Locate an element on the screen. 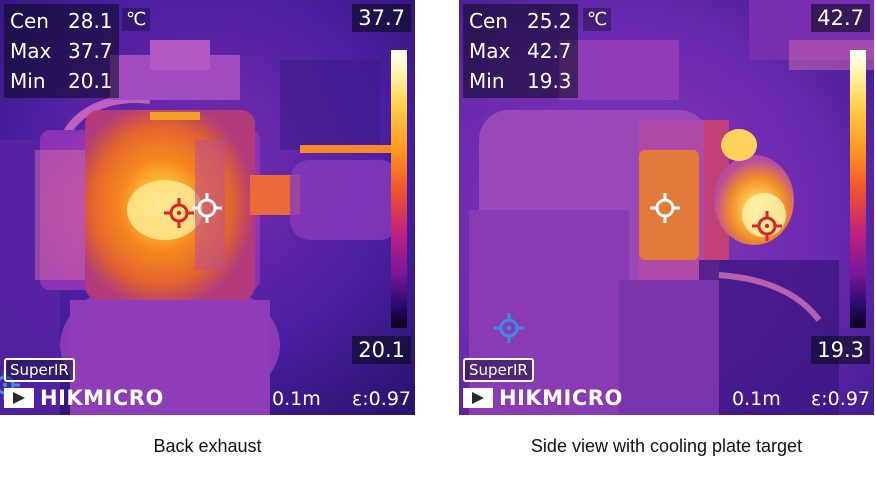  scale-max-label: 37.7 is located at coordinates (381, 18).